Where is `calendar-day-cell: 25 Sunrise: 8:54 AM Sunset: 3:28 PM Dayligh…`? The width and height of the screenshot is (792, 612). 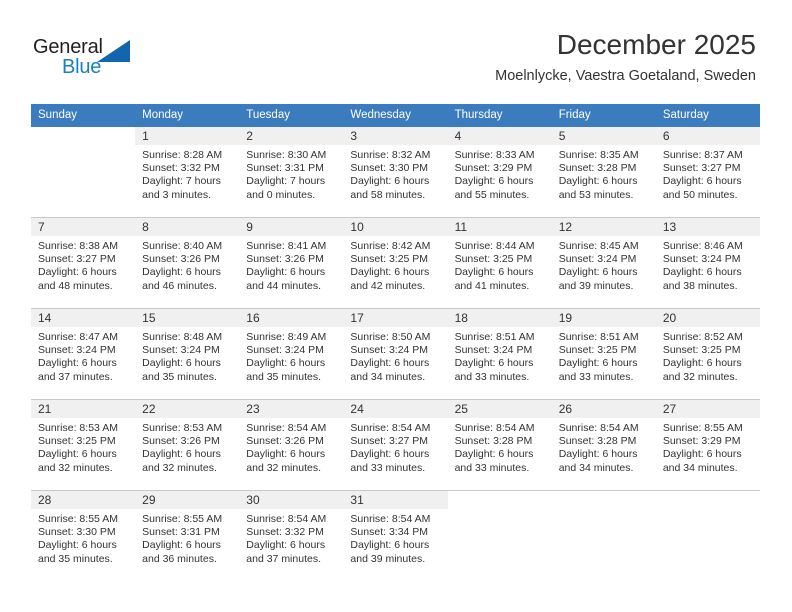 calendar-day-cell: 25 Sunrise: 8:54 AM Sunset: 3:28 PM Dayligh… is located at coordinates (499, 445).